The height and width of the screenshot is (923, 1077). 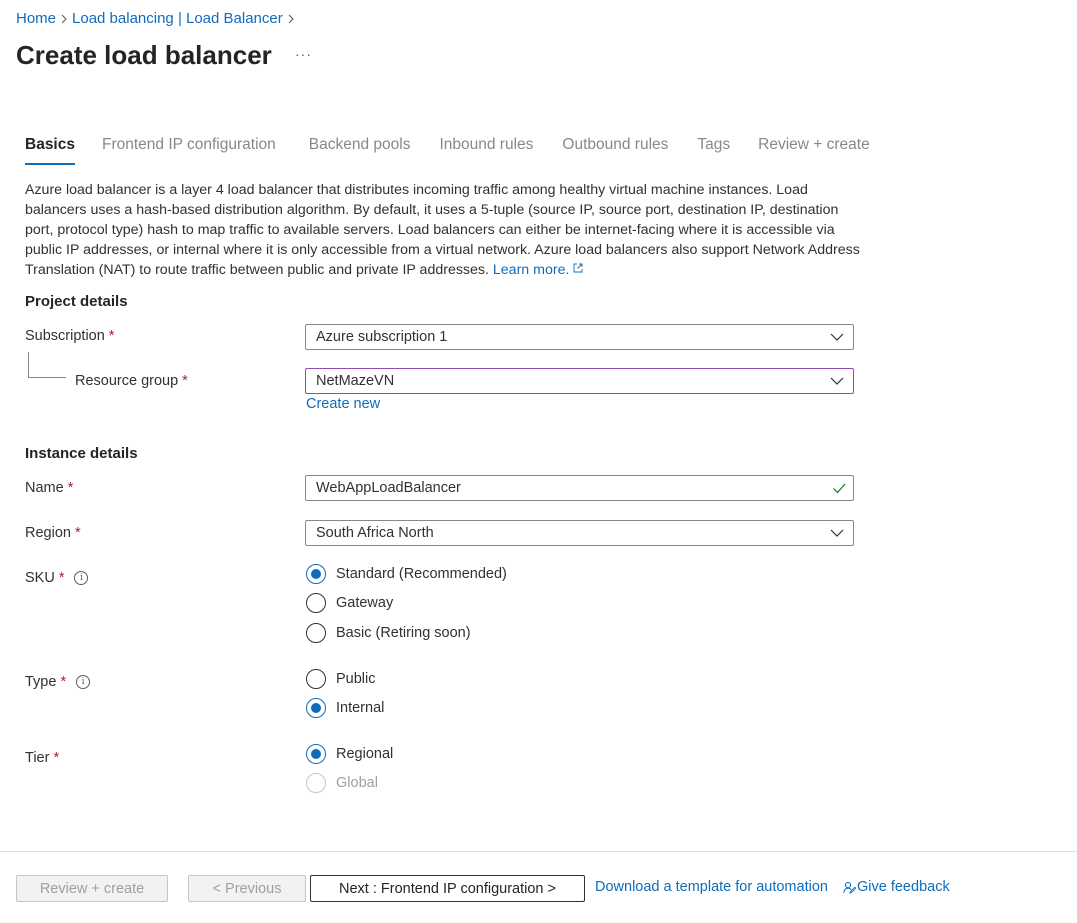 I want to click on resource-group-dropdown: NetMazeVN, so click(x=579, y=381).